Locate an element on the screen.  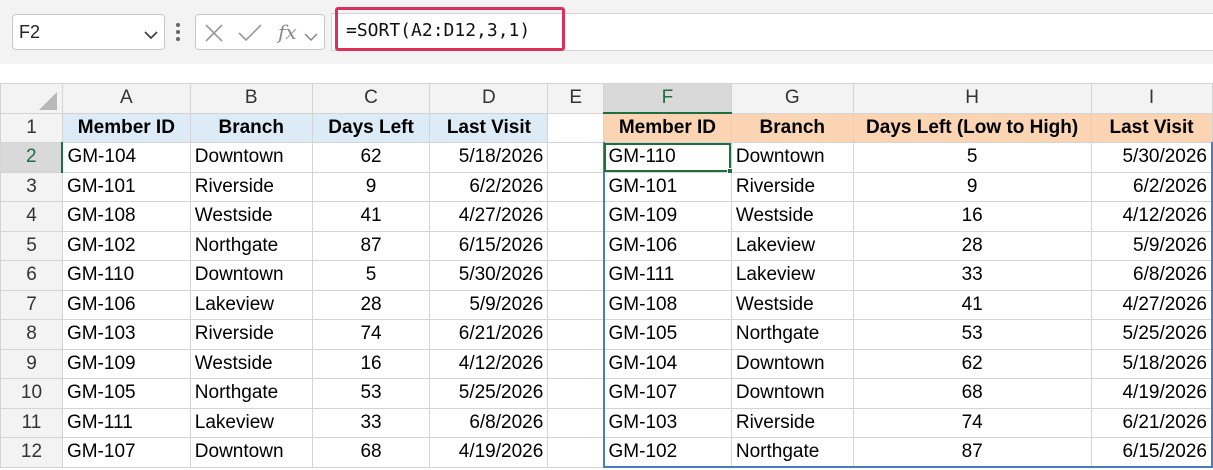
source-cell: GM-104 is located at coordinates (126, 157).